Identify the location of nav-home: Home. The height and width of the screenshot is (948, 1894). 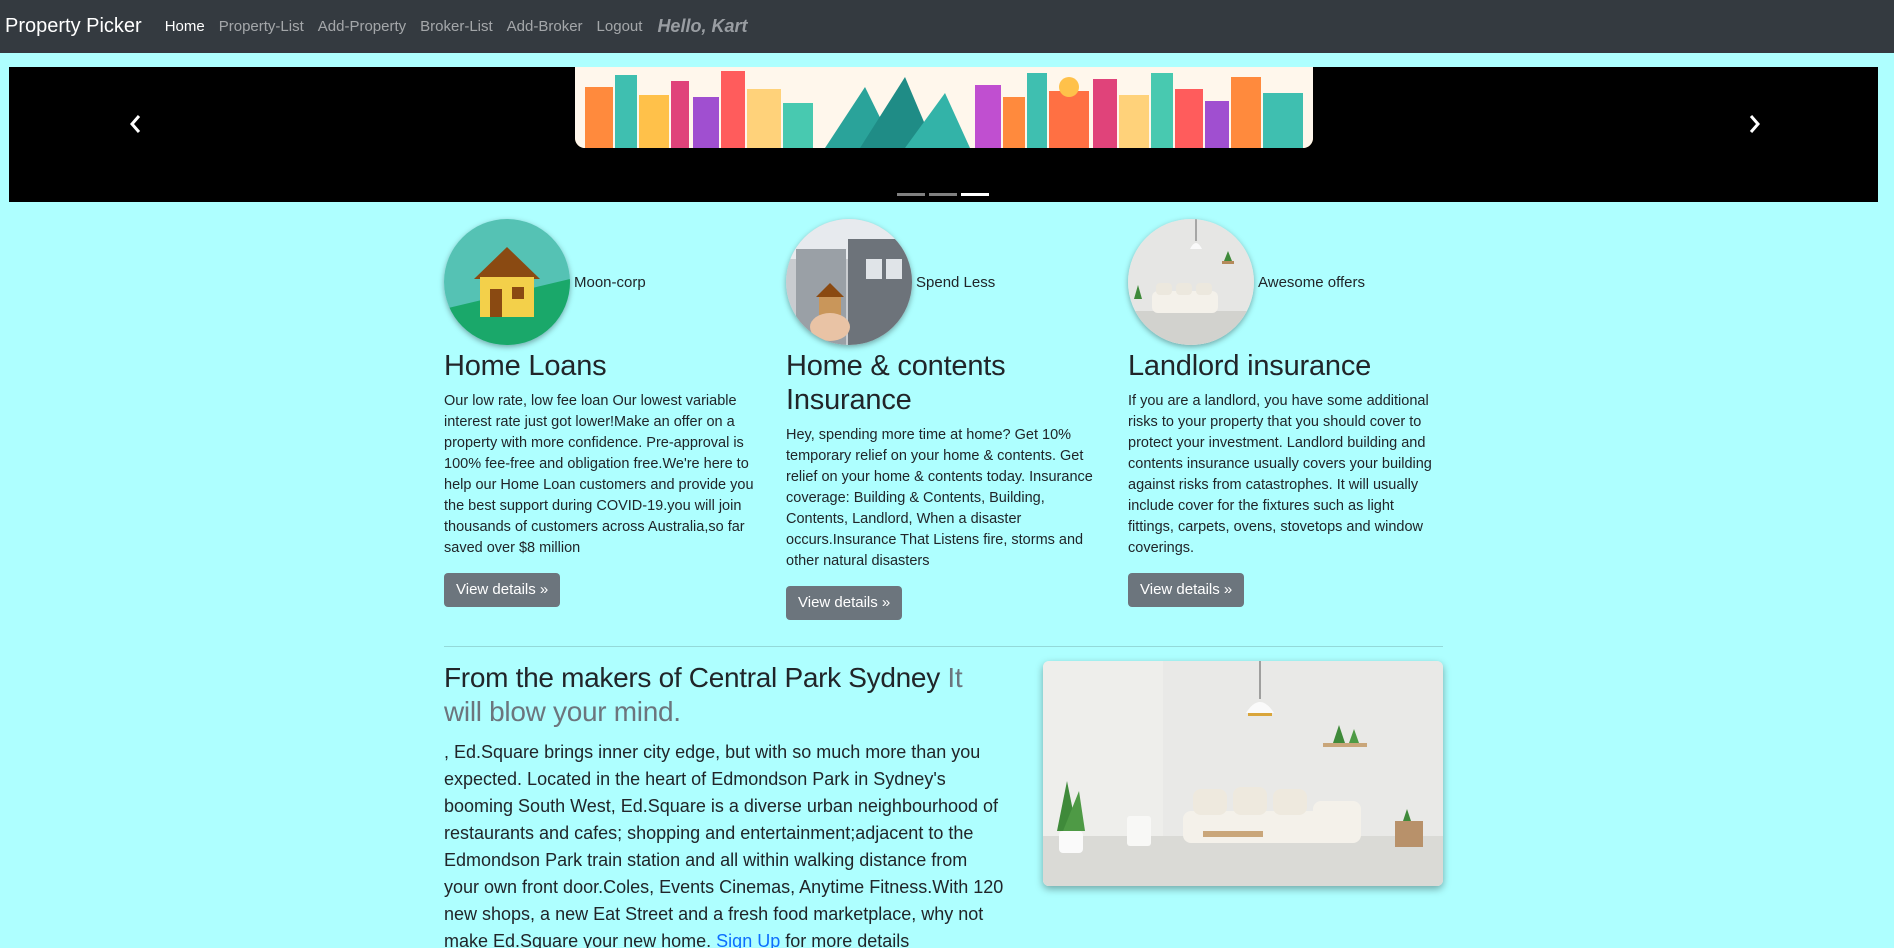
(185, 26).